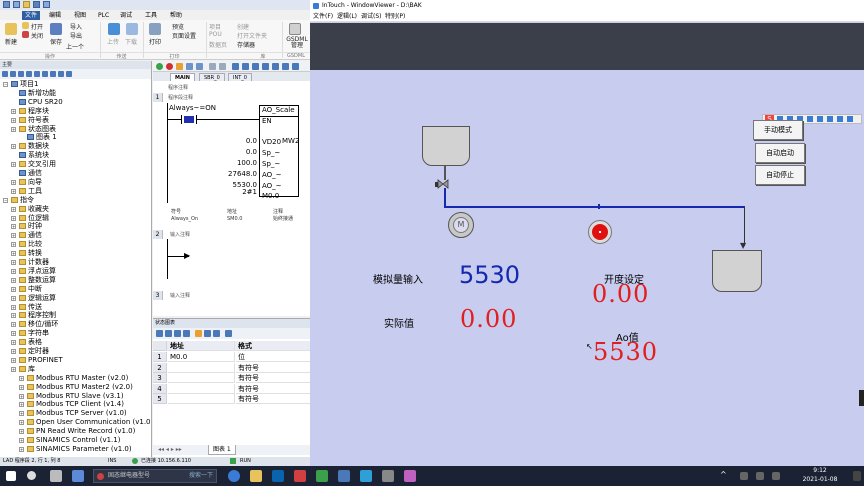 The height and width of the screenshot is (486, 864). Describe the element at coordinates (252, 35) in the screenshot. I see `open-folder-button: 打开文件夹` at that location.